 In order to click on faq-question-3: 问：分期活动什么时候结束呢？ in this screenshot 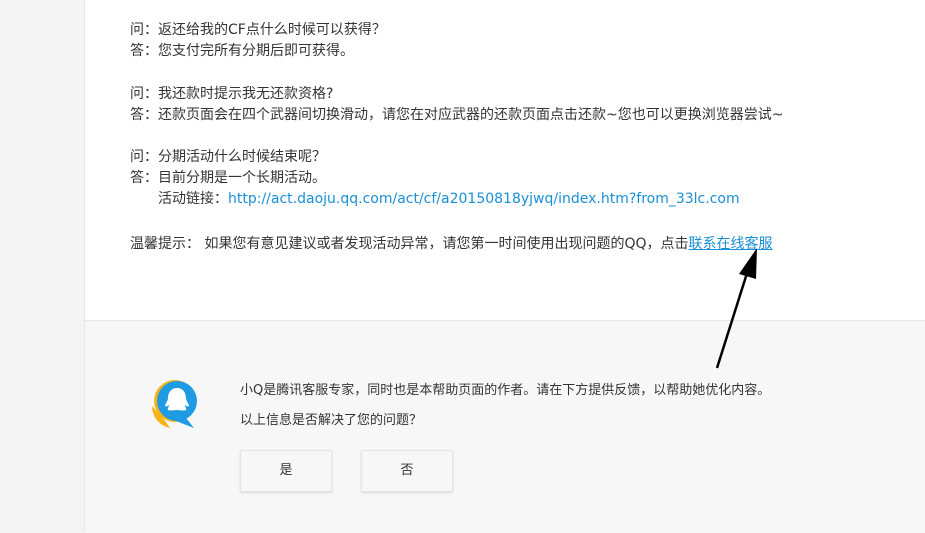, I will do `click(228, 157)`.